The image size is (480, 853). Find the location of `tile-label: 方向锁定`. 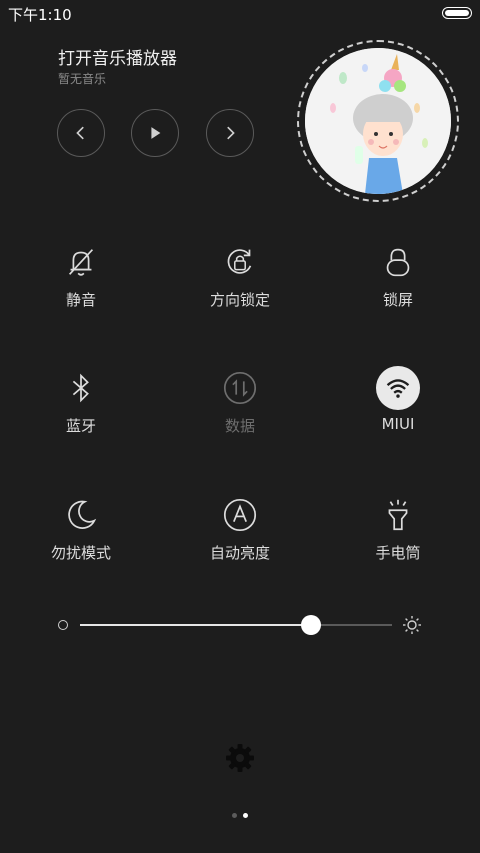

tile-label: 方向锁定 is located at coordinates (239, 300).